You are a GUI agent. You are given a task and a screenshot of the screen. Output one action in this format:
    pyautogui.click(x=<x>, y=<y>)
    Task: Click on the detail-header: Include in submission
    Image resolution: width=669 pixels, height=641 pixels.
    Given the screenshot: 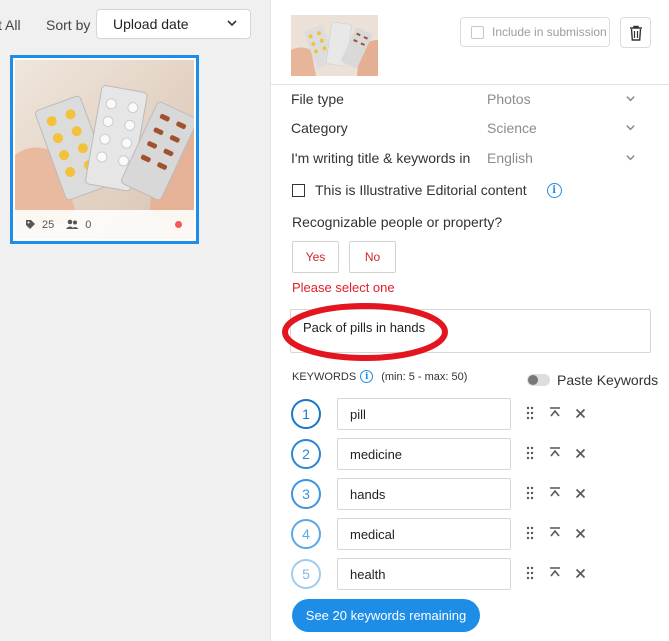 What is the action you would take?
    pyautogui.click(x=470, y=42)
    